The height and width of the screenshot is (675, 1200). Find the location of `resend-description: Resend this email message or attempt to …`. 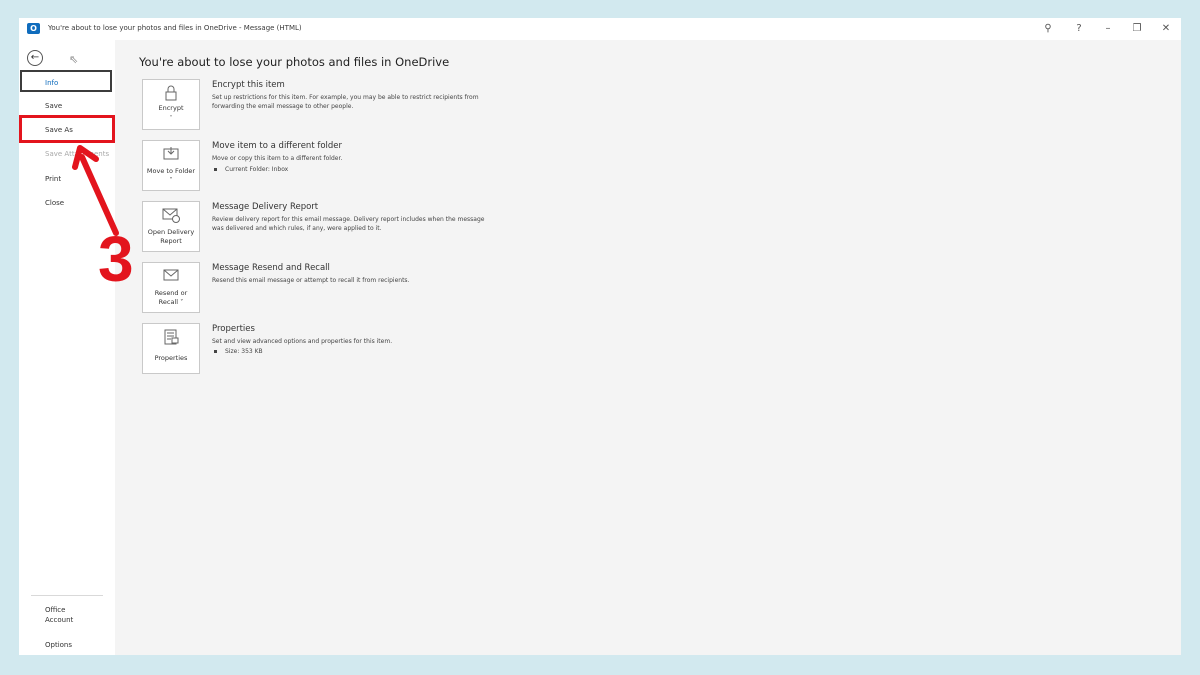

resend-description: Resend this email message or attempt to … is located at coordinates (311, 280).